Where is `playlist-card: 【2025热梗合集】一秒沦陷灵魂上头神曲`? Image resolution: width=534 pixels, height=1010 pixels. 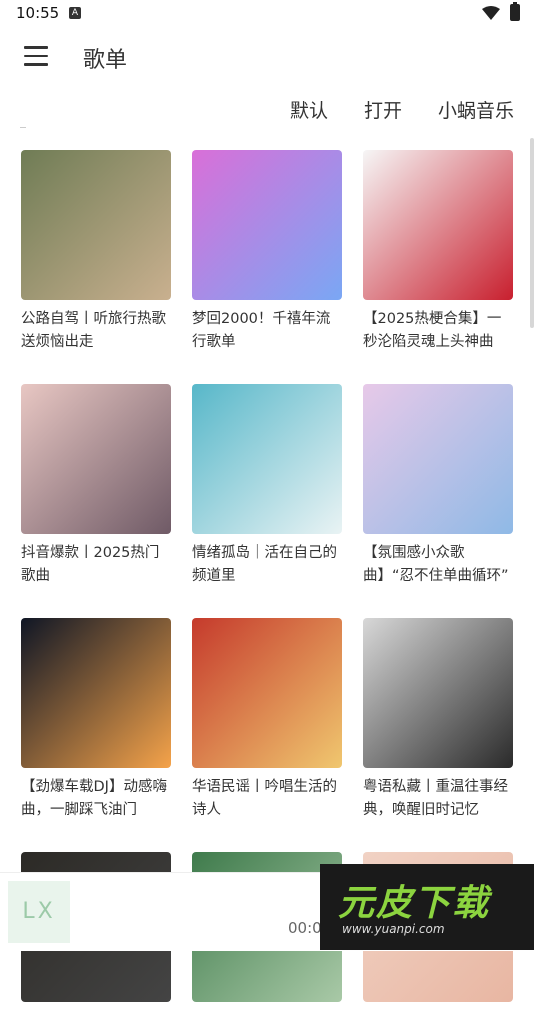
playlist-card: 【2025热梗合集】一秒沦陷灵魂上头神曲 is located at coordinates (438, 252).